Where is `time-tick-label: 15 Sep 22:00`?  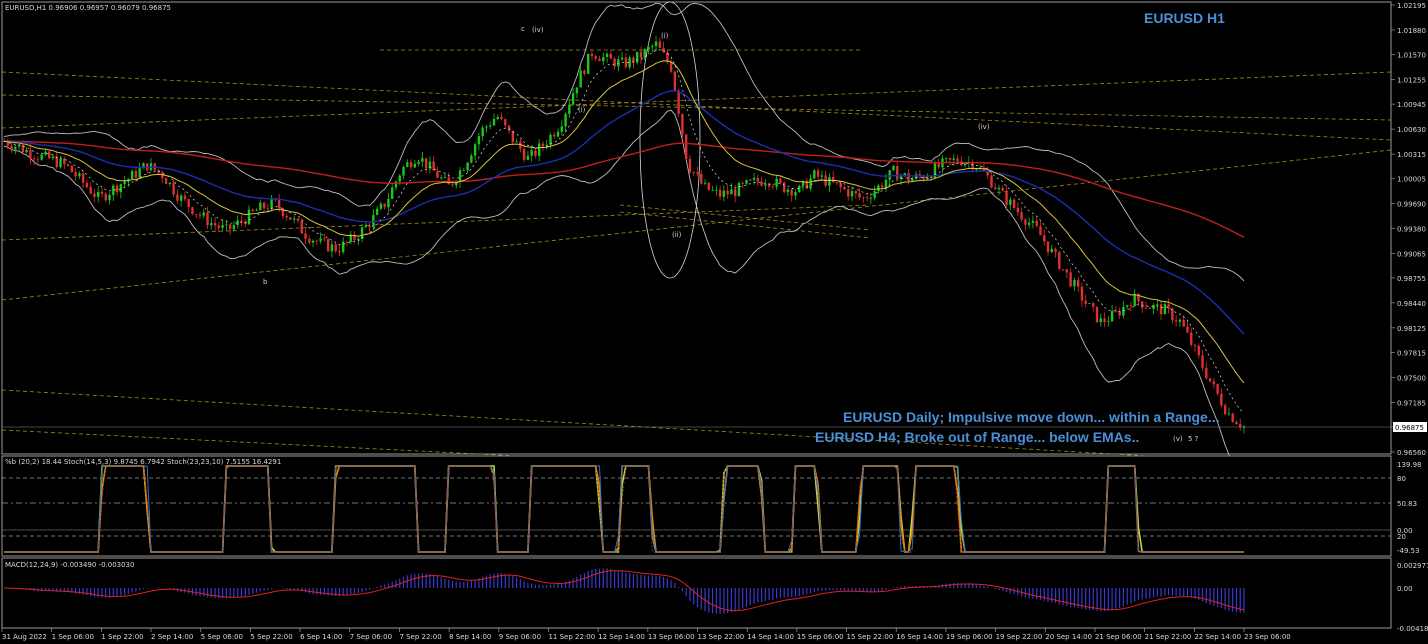 time-tick-label: 15 Sep 22:00 is located at coordinates (870, 637).